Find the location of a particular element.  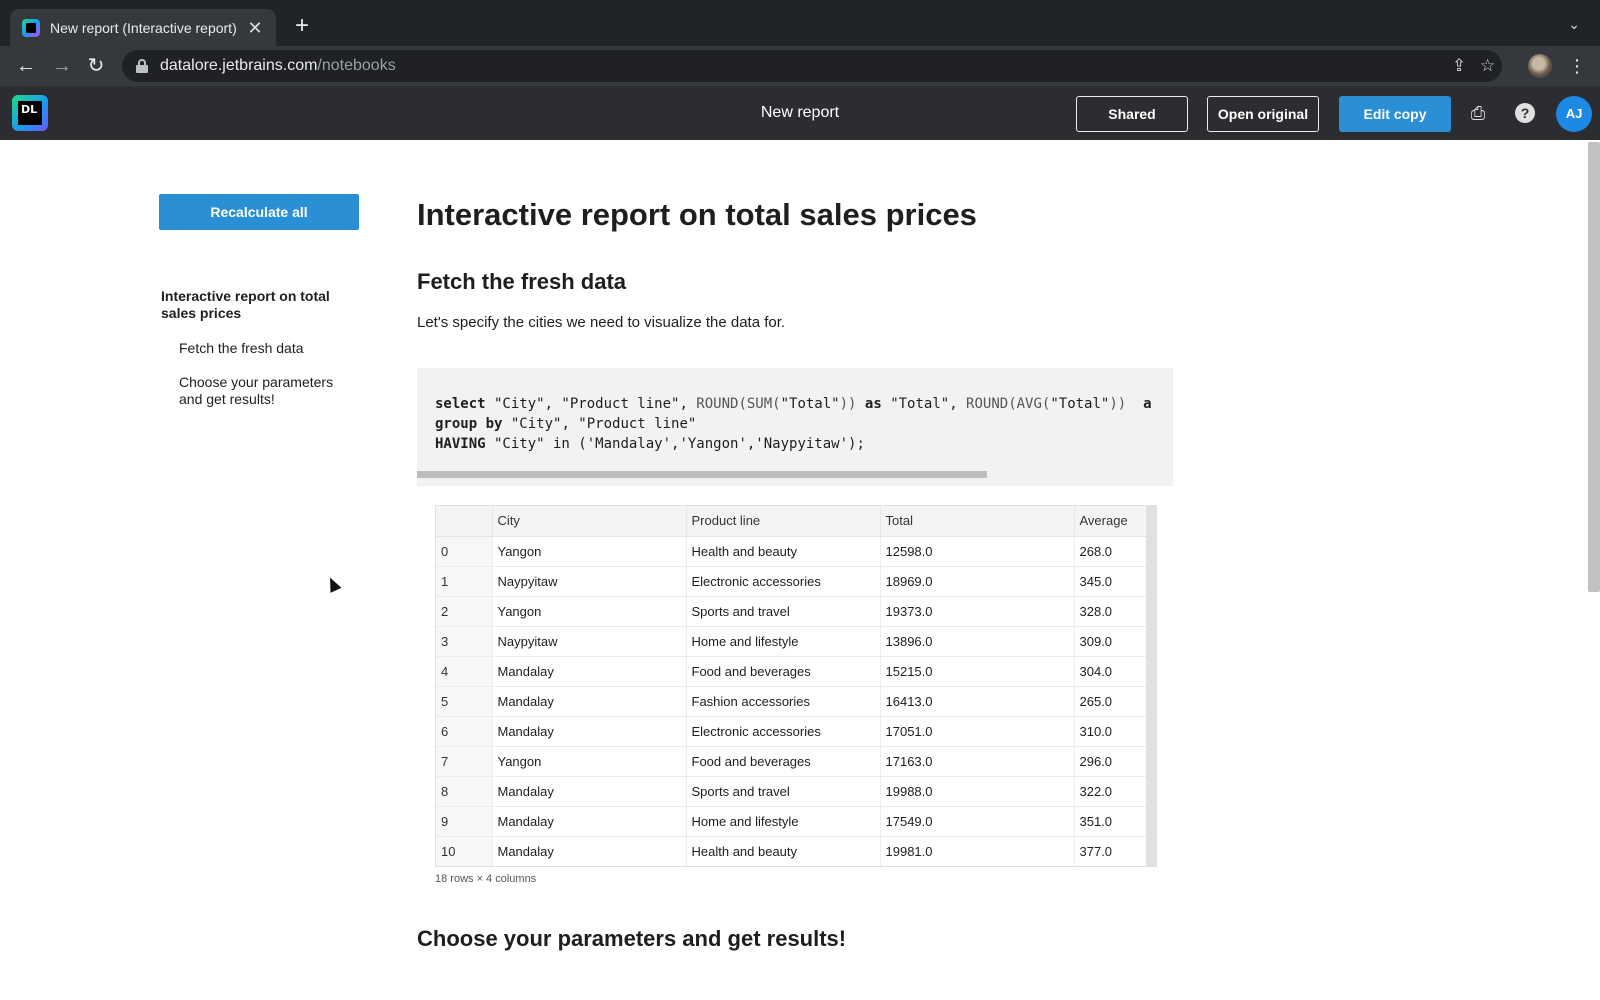

cell-total: 19373.0 is located at coordinates (977, 611).